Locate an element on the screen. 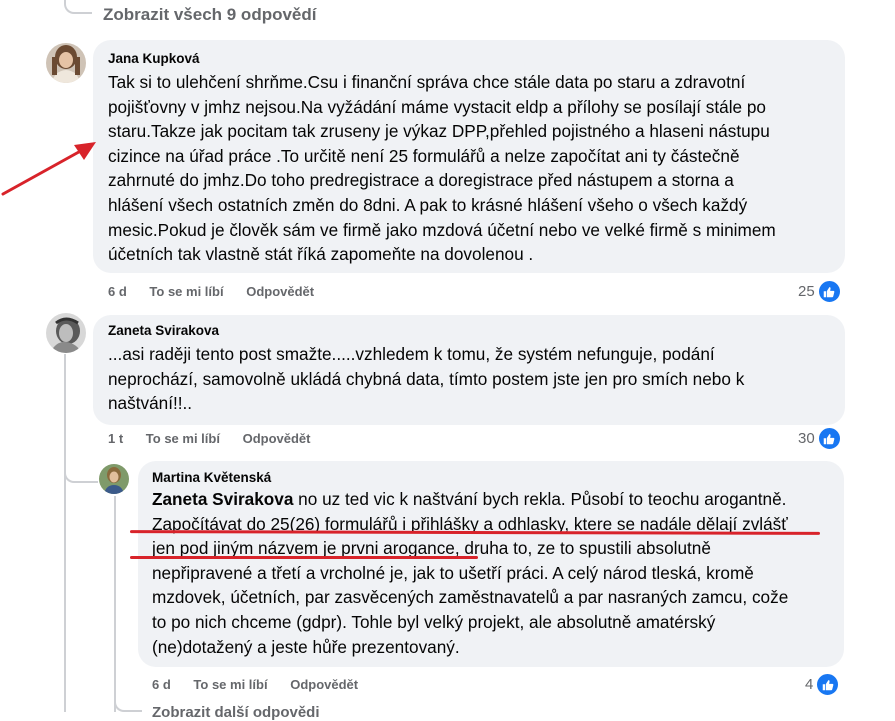  underline-annotation is located at coordinates (304, 557).